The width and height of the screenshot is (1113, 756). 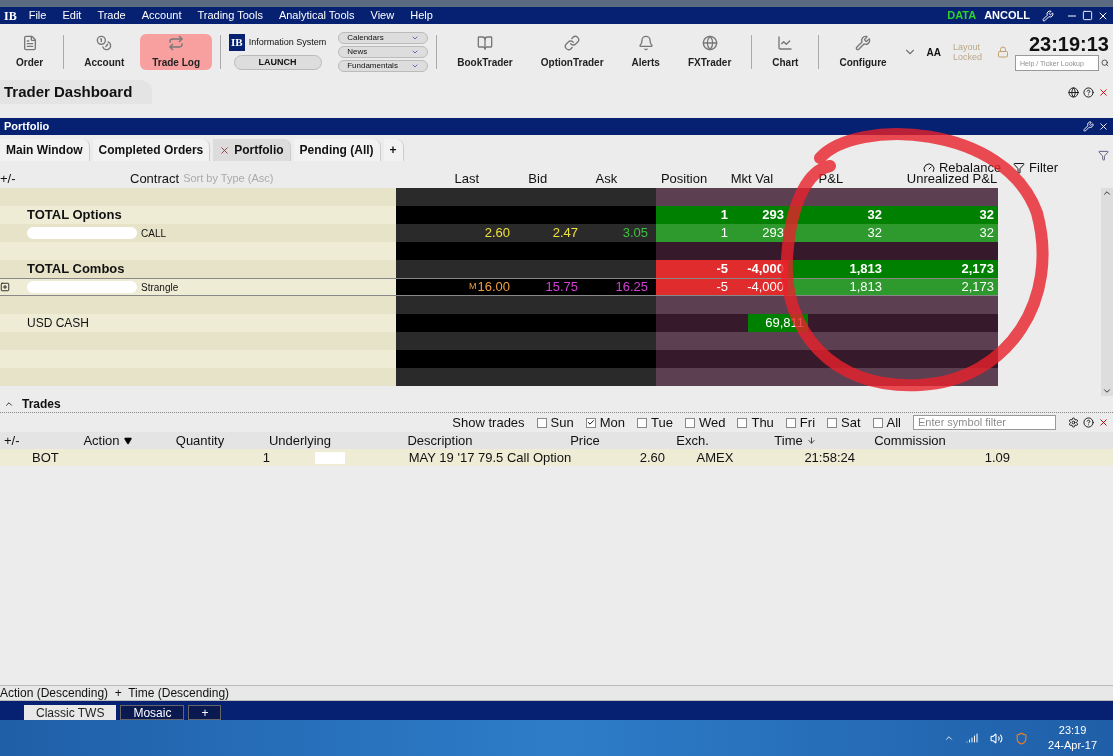 What do you see at coordinates (493, 287) in the screenshot?
I see `last-price: 16.00` at bounding box center [493, 287].